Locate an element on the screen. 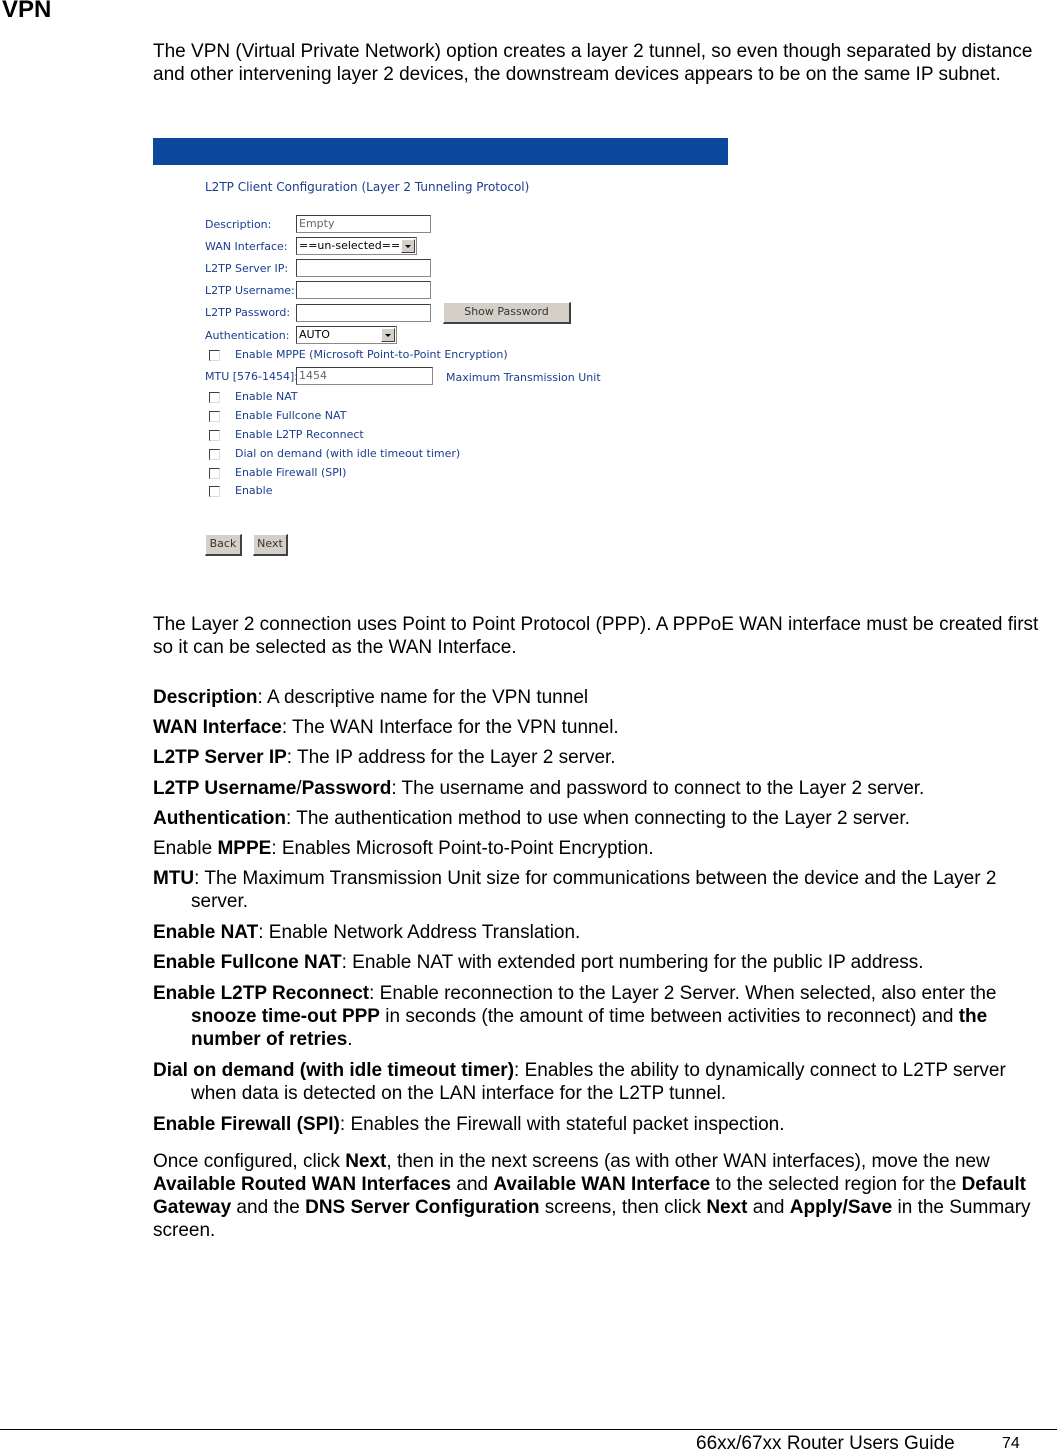 Image resolution: width=1057 pixels, height=1455 pixels. term: MPPE is located at coordinates (244, 848).